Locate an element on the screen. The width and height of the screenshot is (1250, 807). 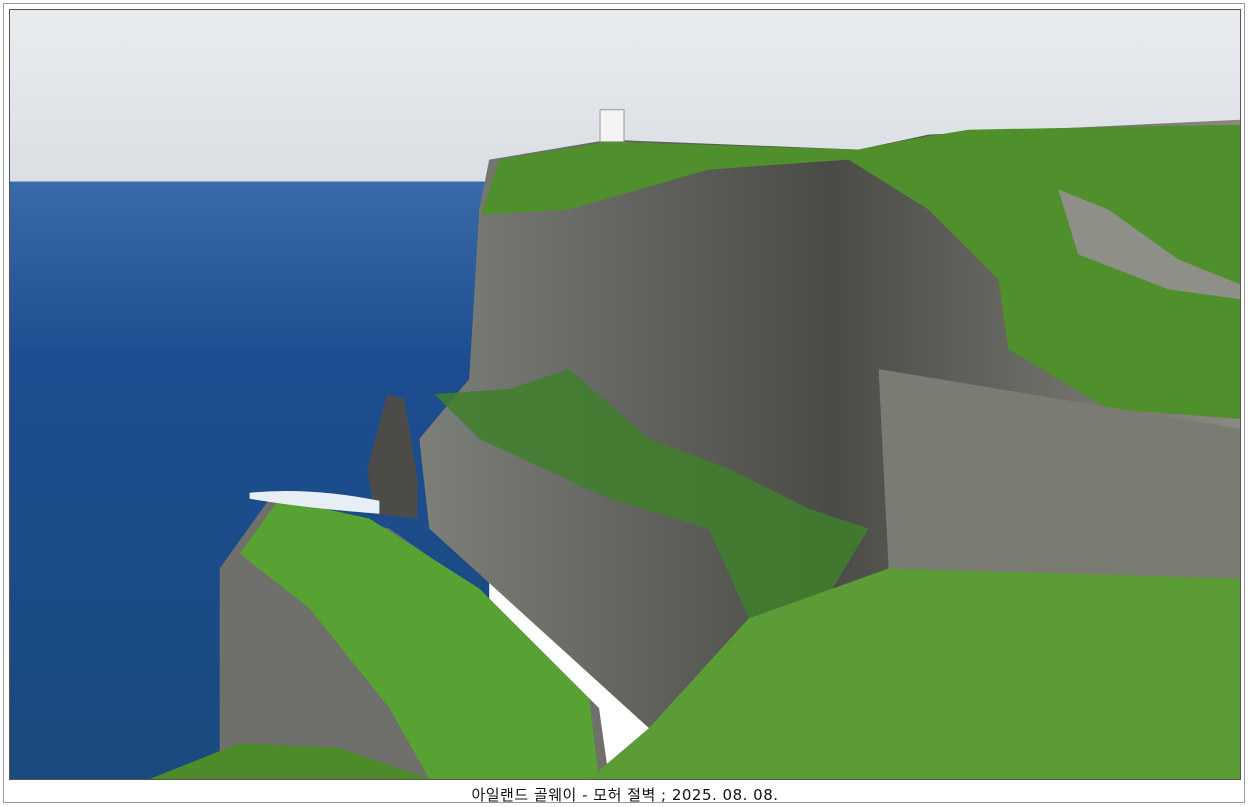
photo-caption: 아일랜드 골웨이 - 모허 절벽 ; 2025. 08. 08. is located at coordinates (625, 795).